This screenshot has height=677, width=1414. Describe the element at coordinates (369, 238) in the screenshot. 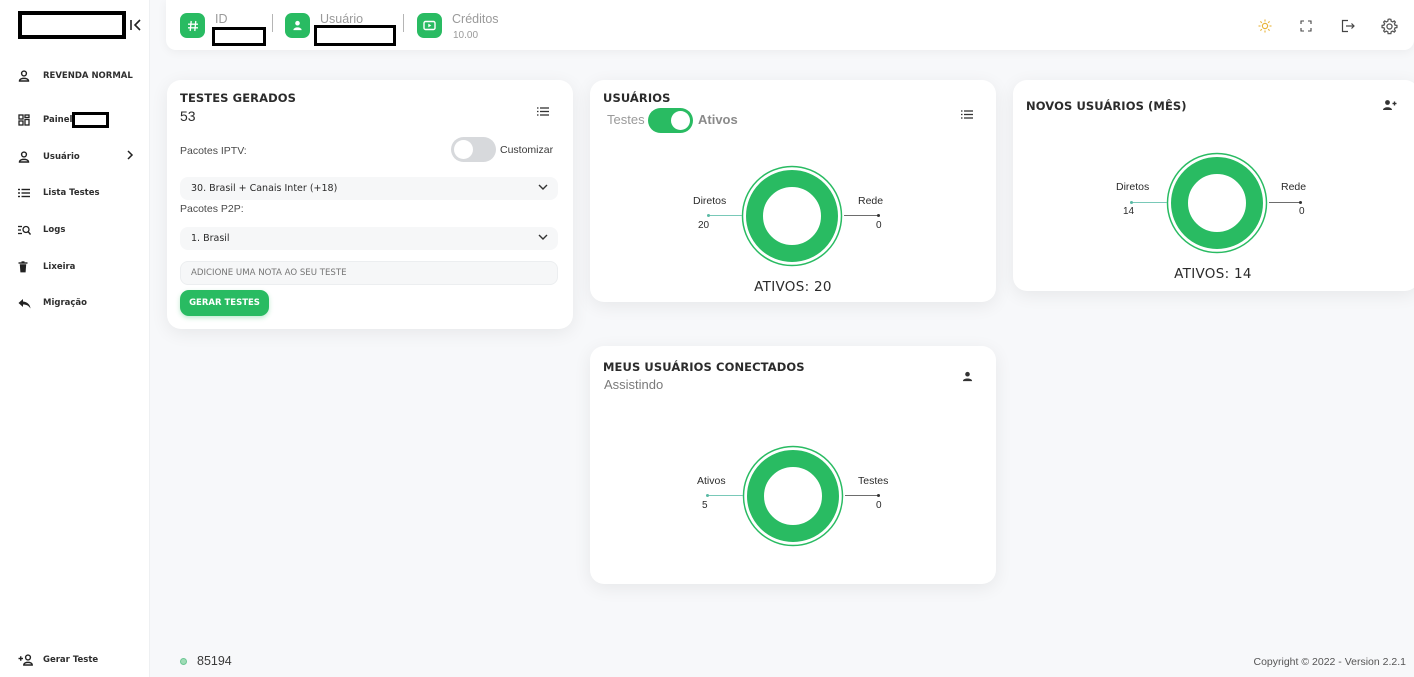

I see `p2p-package-select: 1. Brasil` at that location.